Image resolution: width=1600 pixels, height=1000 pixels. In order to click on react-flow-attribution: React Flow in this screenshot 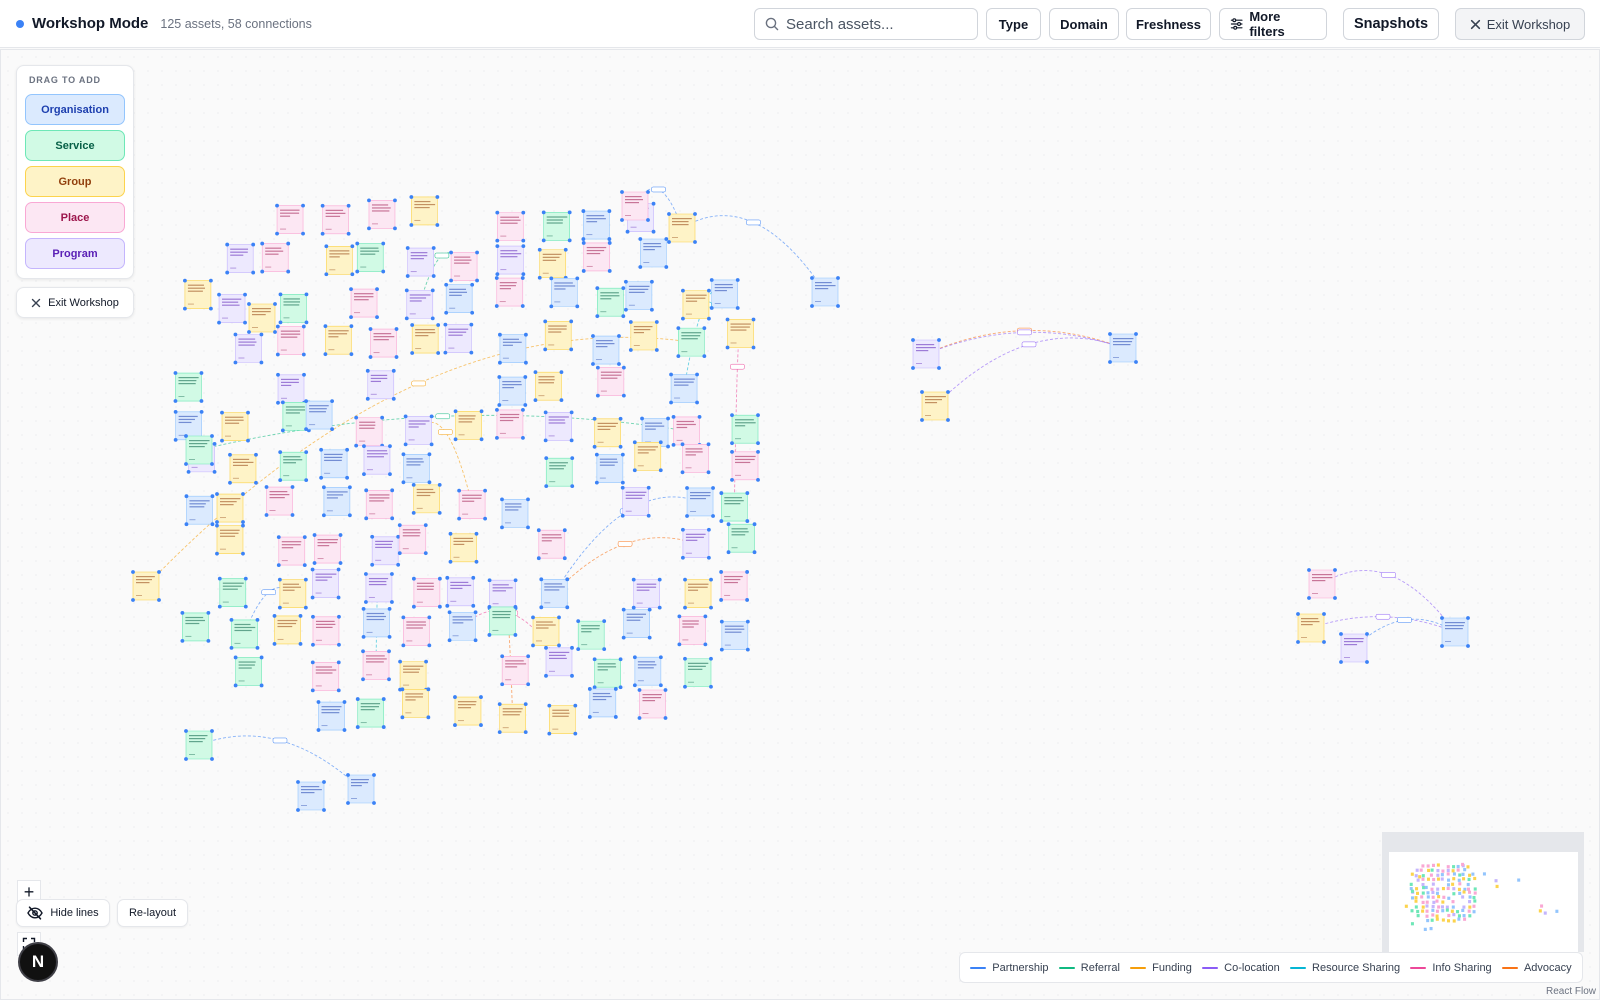, I will do `click(1571, 991)`.